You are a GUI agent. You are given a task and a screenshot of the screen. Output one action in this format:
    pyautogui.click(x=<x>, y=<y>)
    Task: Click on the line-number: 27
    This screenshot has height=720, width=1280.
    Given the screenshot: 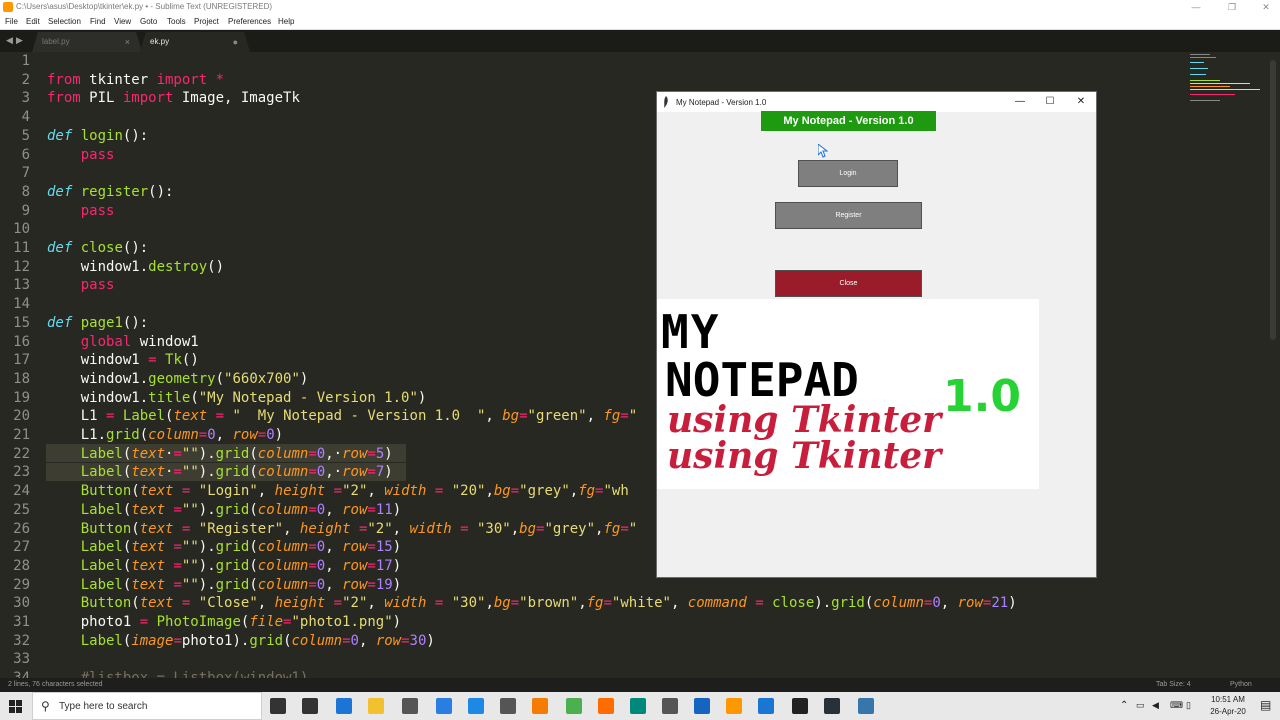 What is the action you would take?
    pyautogui.click(x=21, y=547)
    